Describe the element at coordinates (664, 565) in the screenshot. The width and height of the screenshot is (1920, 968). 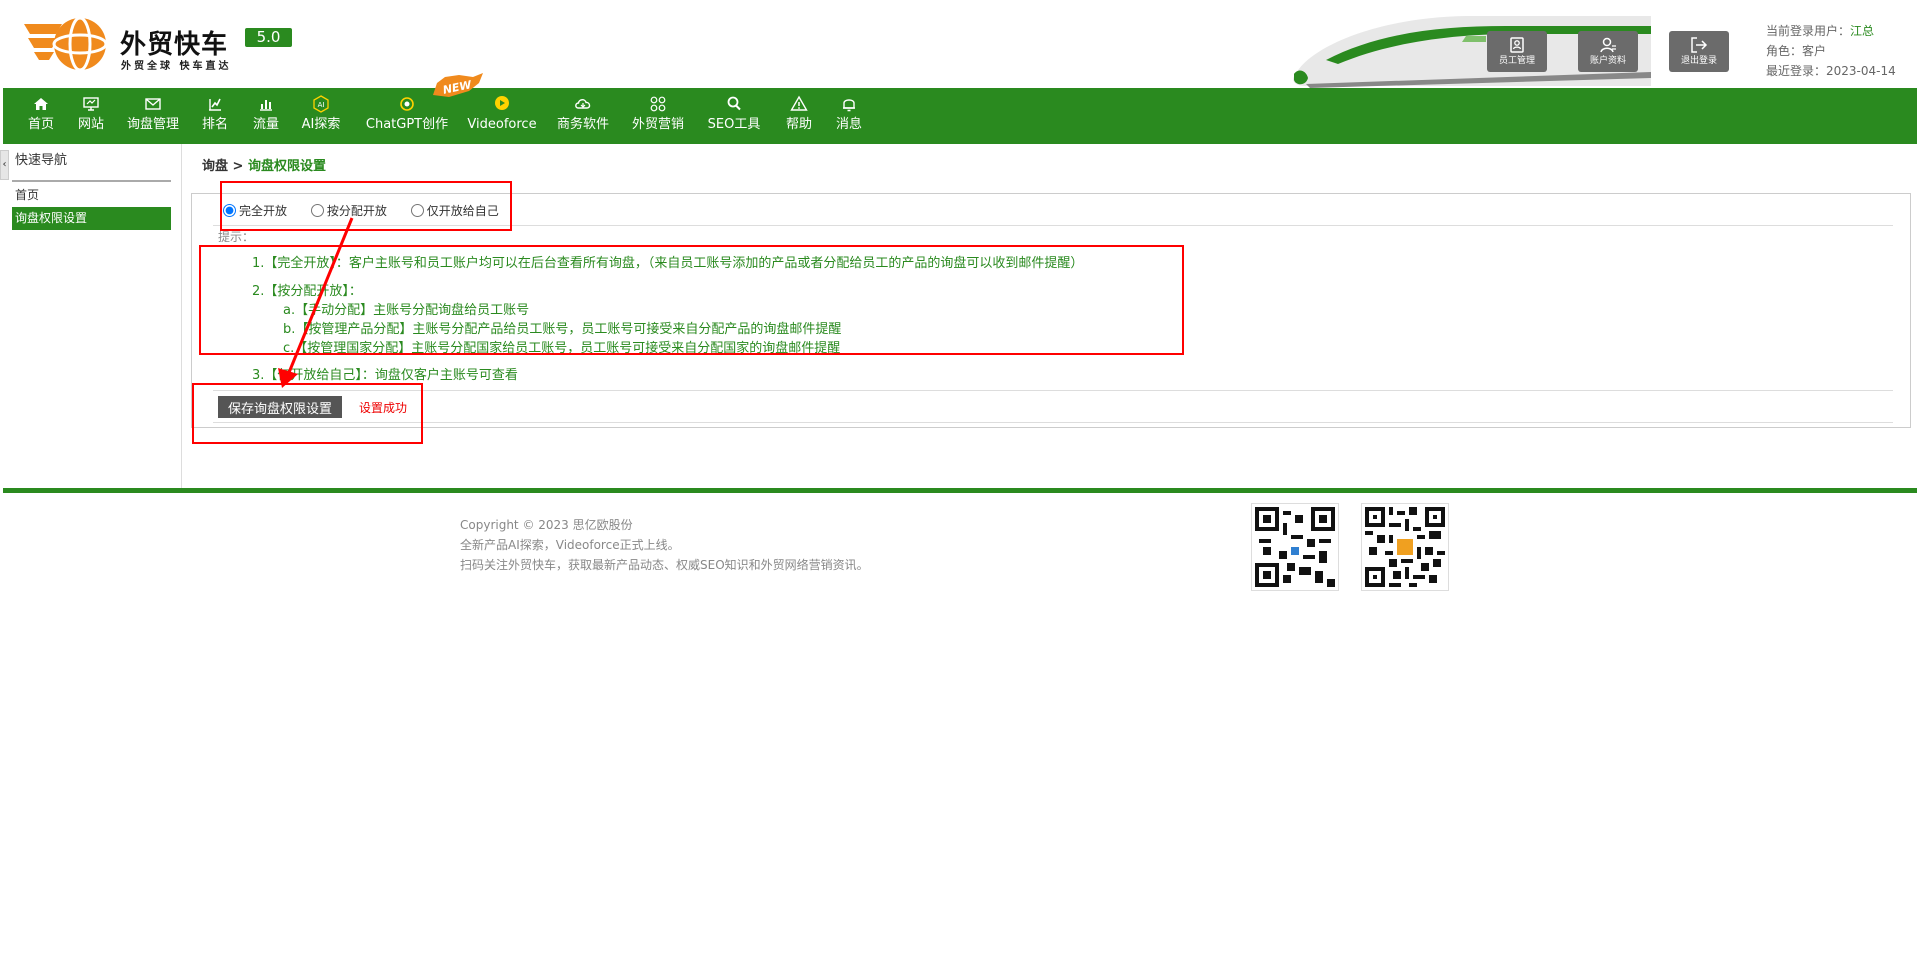
I see `footer-line: 扫码关注外贸快车，获取最新产品动态、权威SEO知识和外贸网络营销资讯。` at that location.